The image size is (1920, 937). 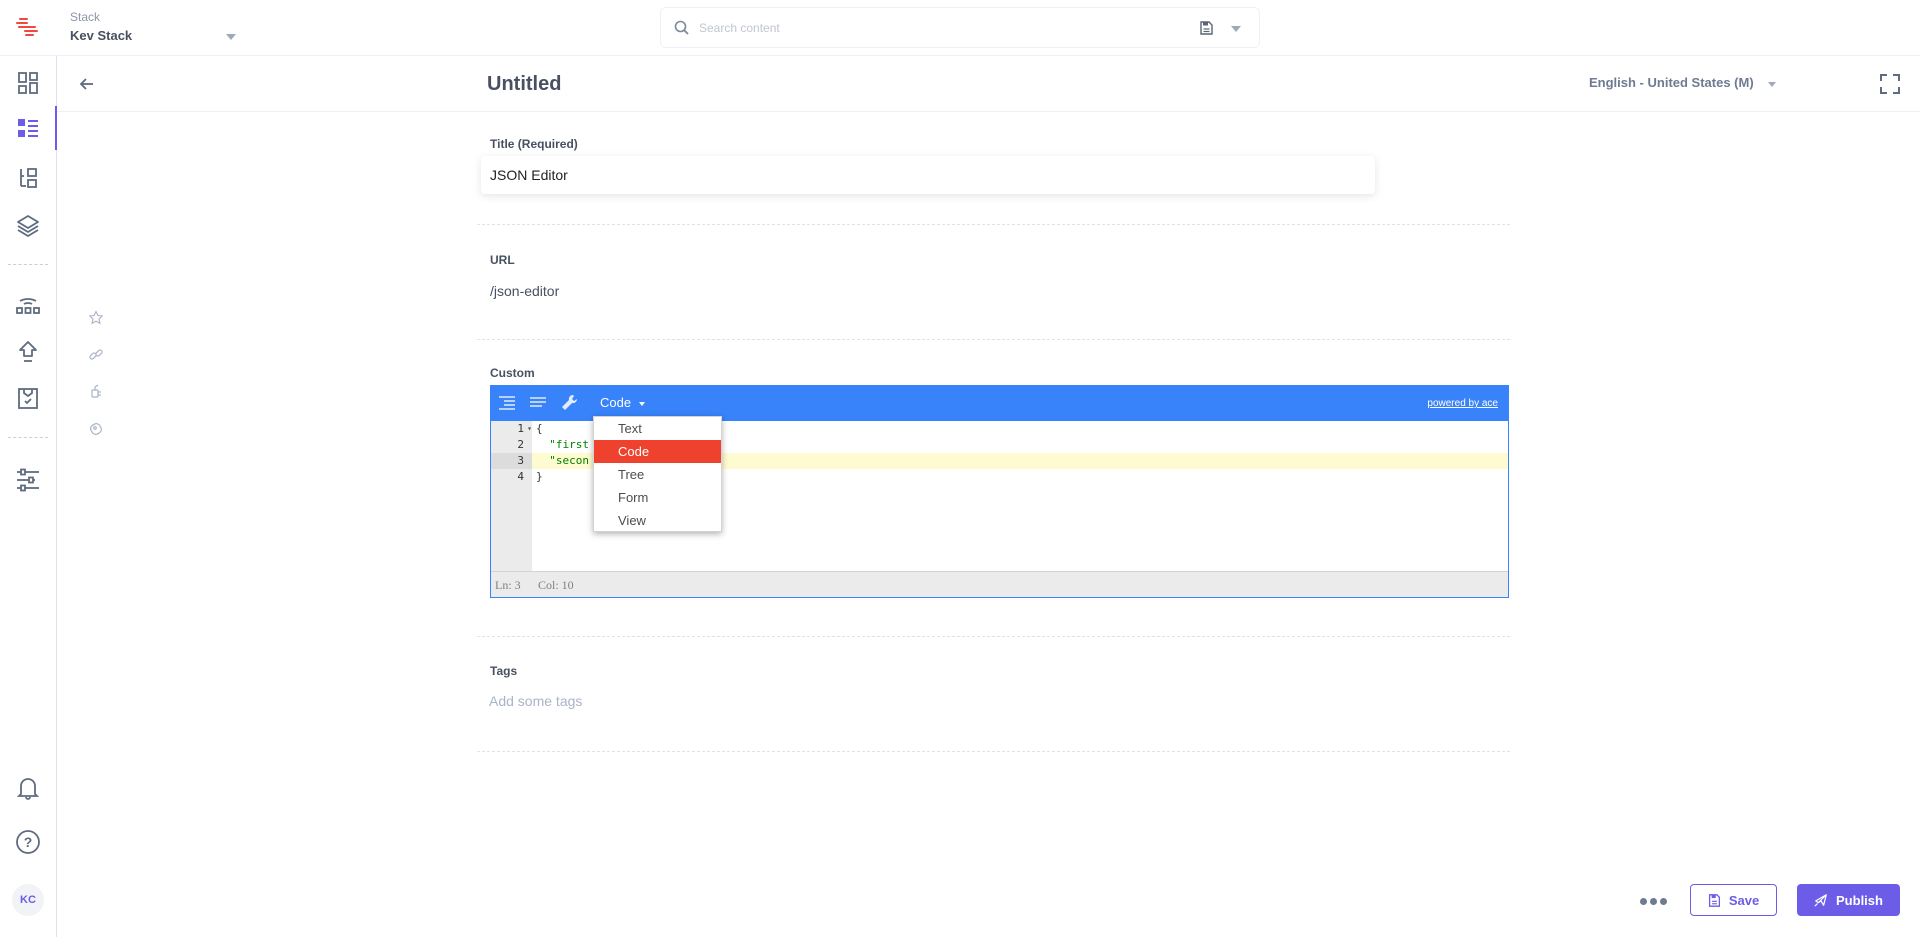 I want to click on stack-name: Kev Stack, so click(x=101, y=35).